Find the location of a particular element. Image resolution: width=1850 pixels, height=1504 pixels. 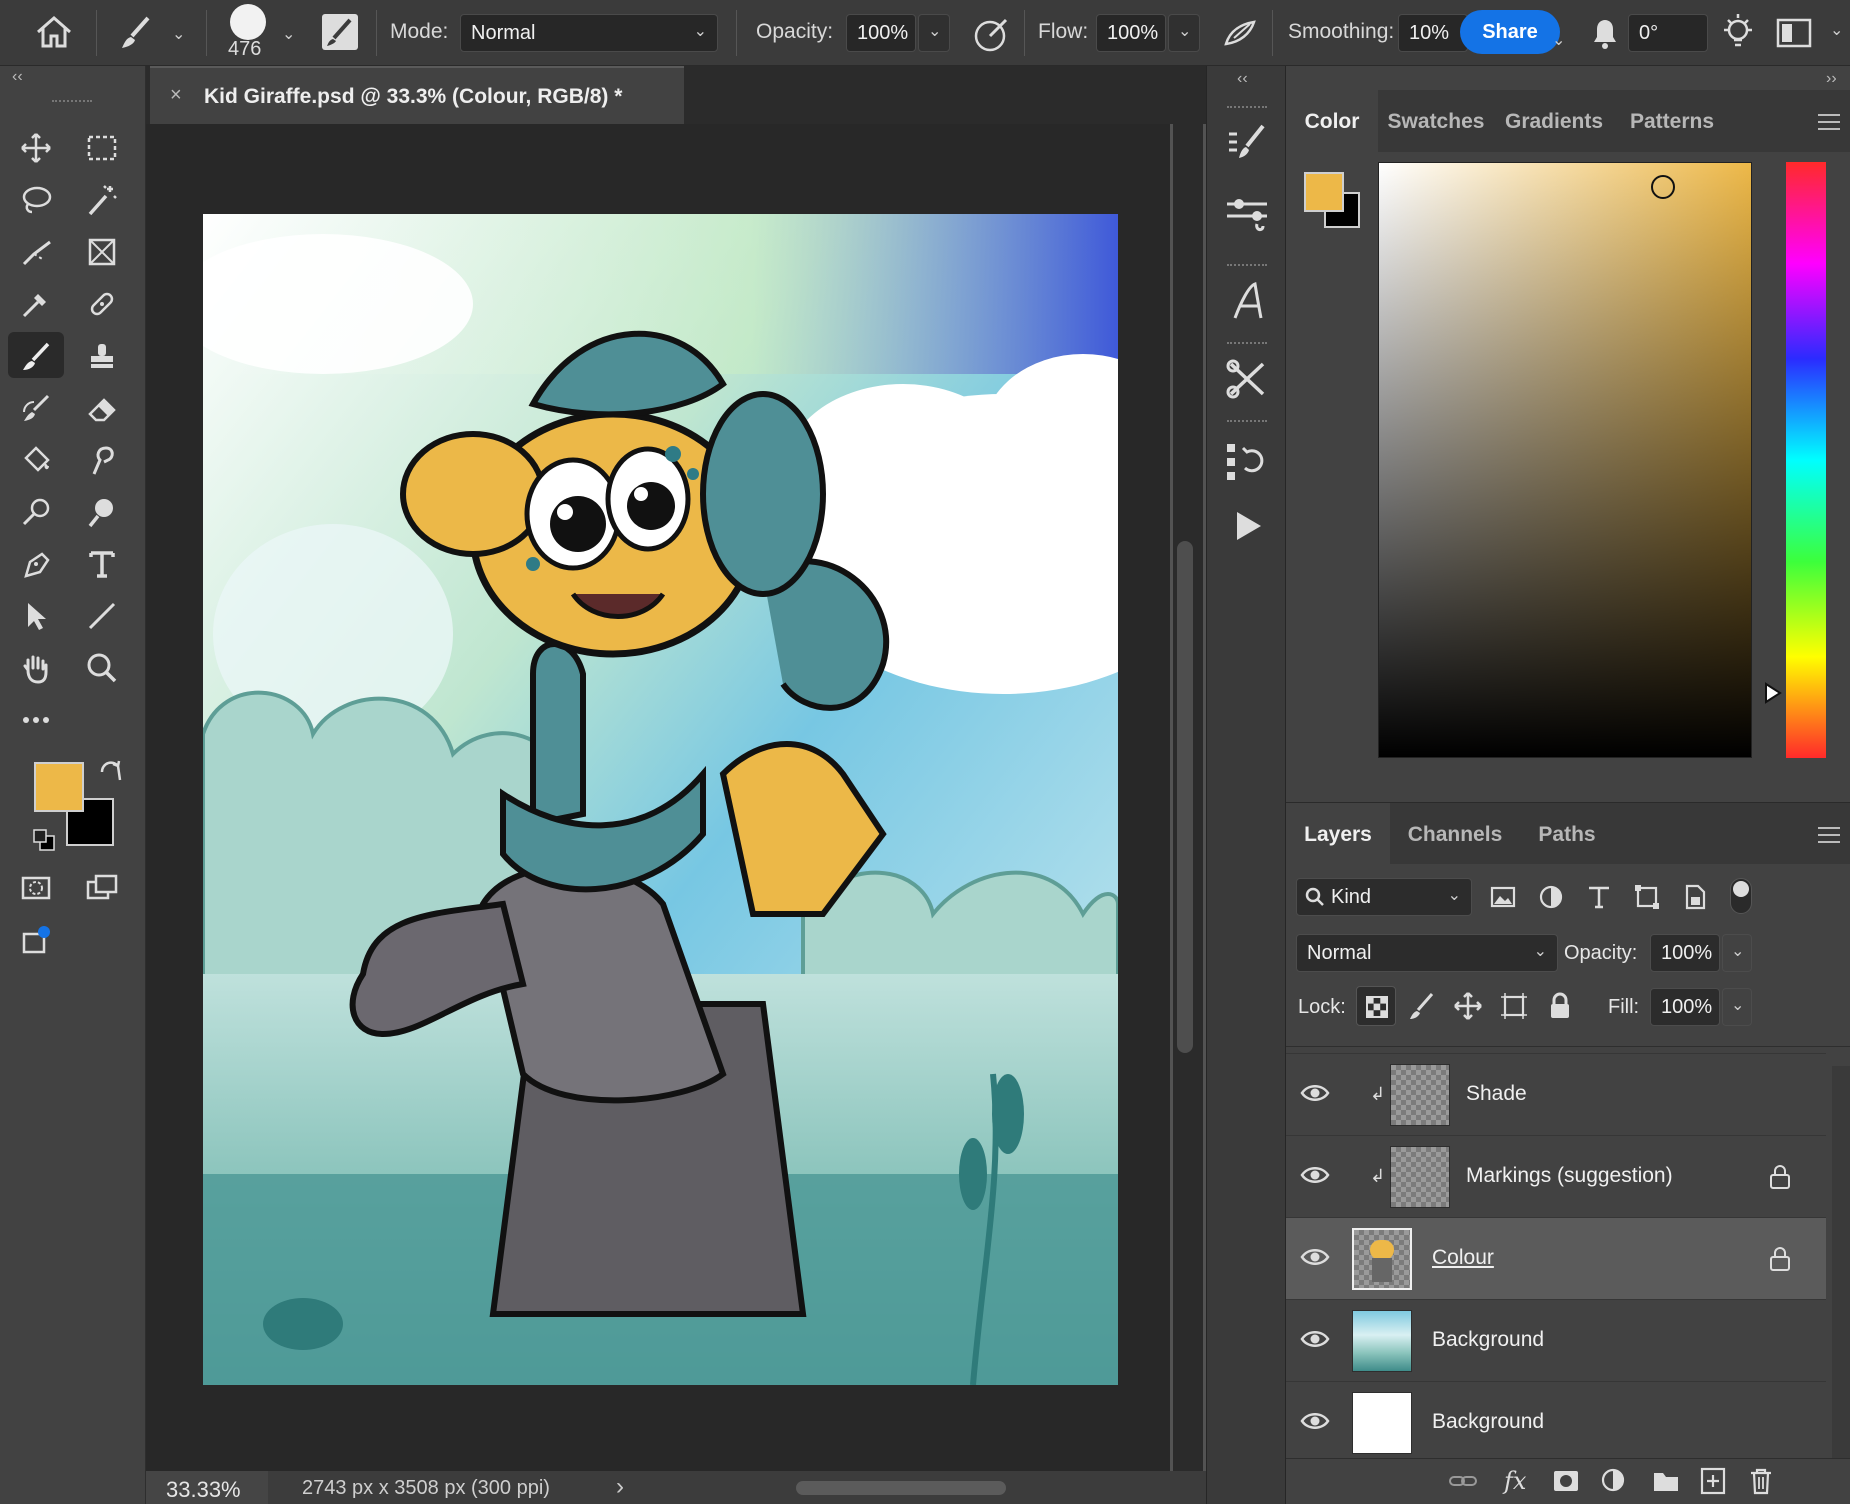

default-colors-icon is located at coordinates (44, 842).